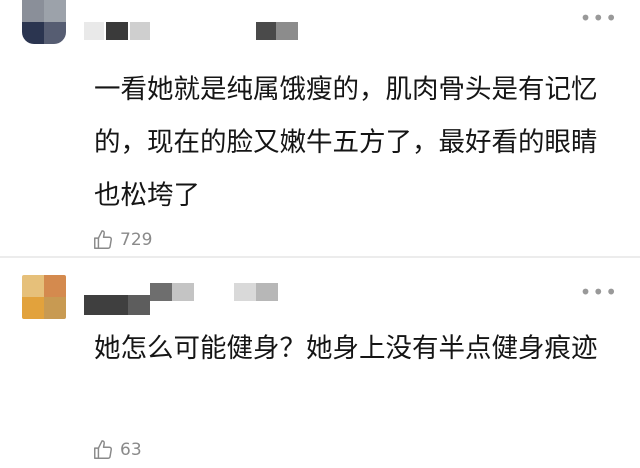 This screenshot has width=640, height=468. What do you see at coordinates (131, 450) in the screenshot?
I see `like-count: 63` at bounding box center [131, 450].